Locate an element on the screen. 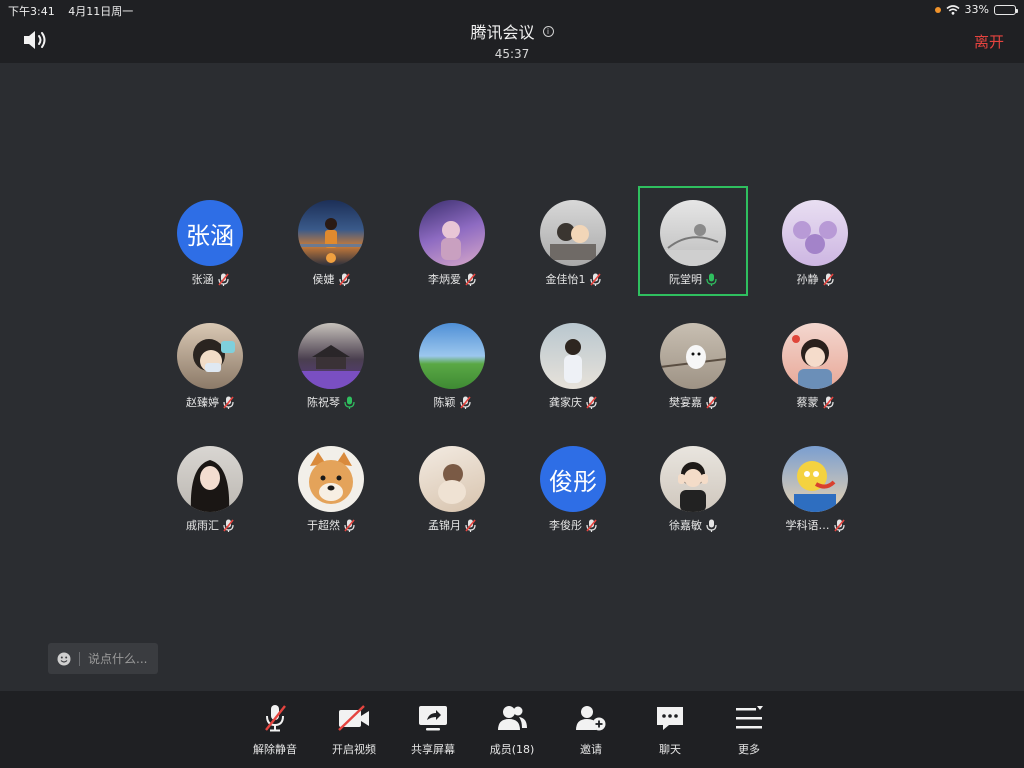 The width and height of the screenshot is (1024, 768). participant-name: 阮堂明 is located at coordinates (685, 279).